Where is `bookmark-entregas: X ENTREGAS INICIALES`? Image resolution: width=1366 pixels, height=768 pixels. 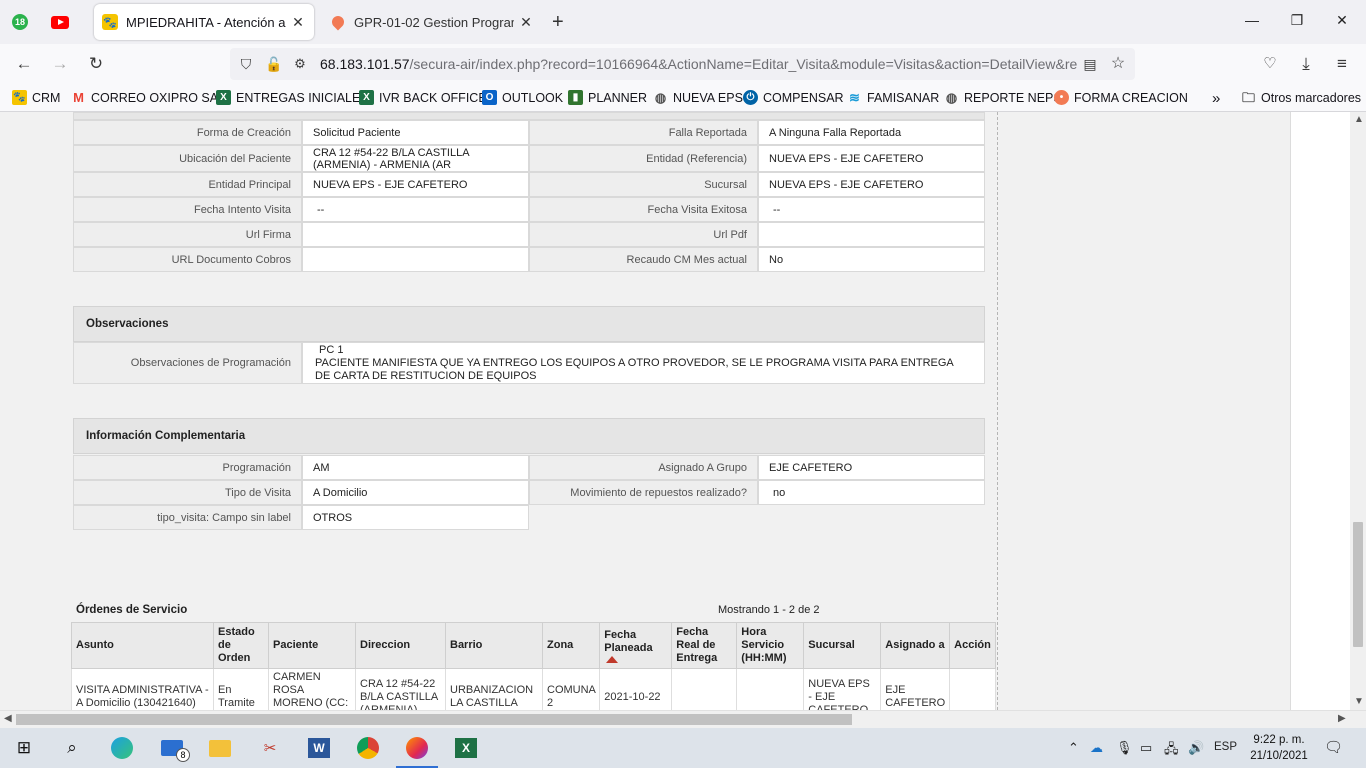
bookmark-entregas: X ENTREGAS INICIALES is located at coordinates (292, 97).